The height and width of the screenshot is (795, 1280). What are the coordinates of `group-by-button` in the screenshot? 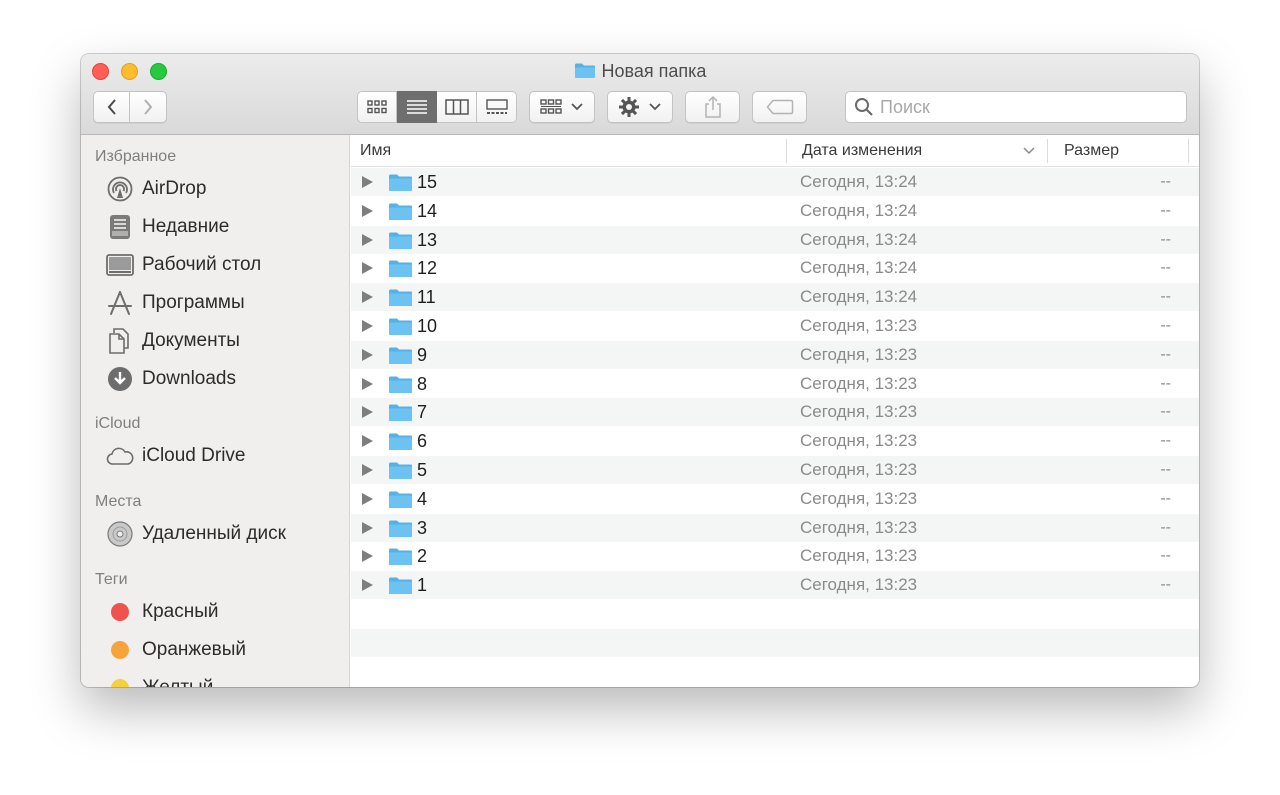 It's located at (562, 107).